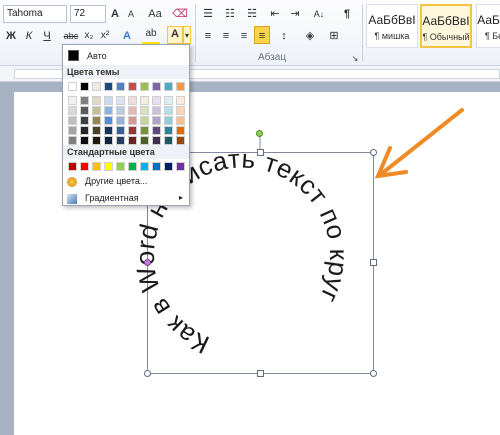  What do you see at coordinates (151, 36) in the screenshot?
I see `highlight-button: ab` at bounding box center [151, 36].